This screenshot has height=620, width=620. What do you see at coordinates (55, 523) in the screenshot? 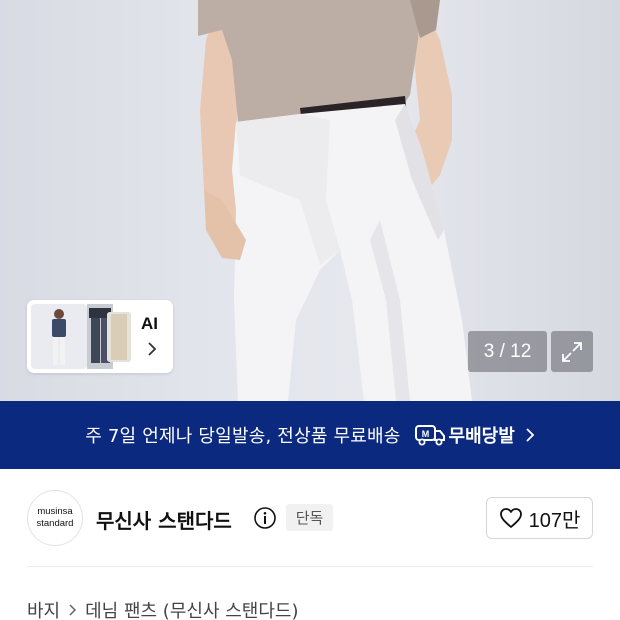
I see `brand-logo-line2: standard` at bounding box center [55, 523].